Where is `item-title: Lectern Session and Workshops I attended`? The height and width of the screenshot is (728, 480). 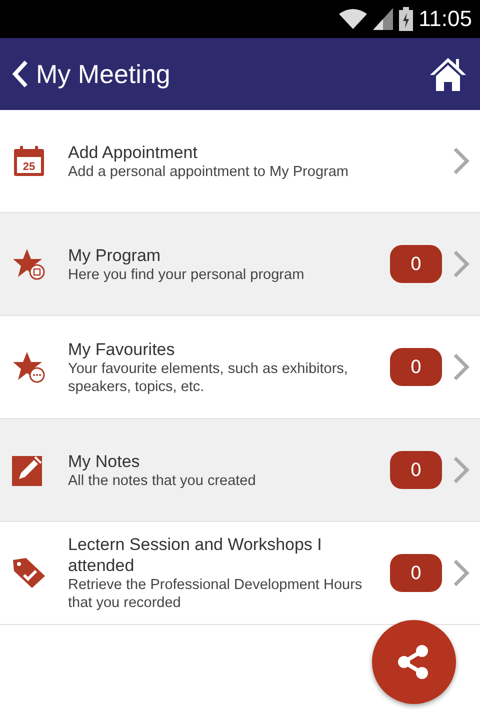 item-title: Lectern Session and Workshops I attended is located at coordinates (195, 555).